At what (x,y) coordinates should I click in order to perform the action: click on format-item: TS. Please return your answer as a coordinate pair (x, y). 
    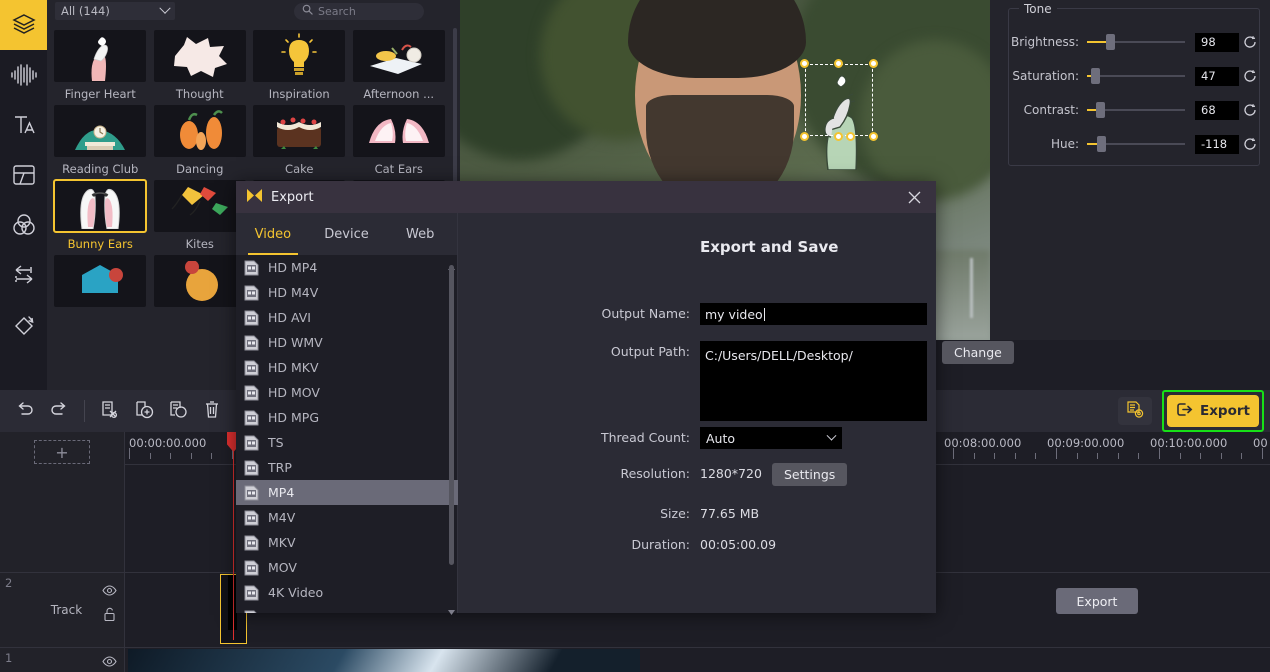
    Looking at the image, I should click on (347, 442).